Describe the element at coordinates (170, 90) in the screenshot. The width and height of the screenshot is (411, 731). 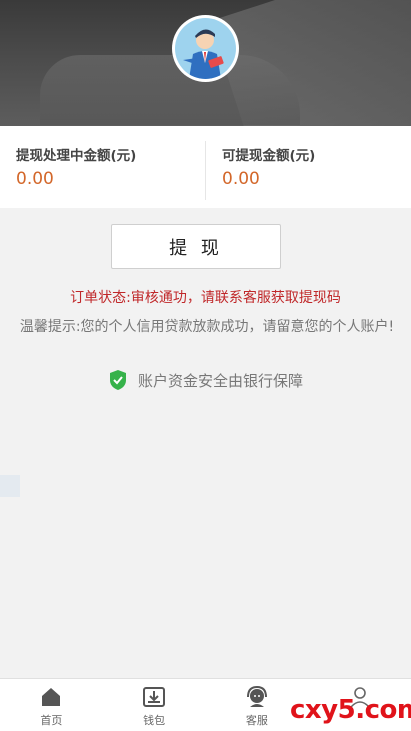
I see `banner-background-hand` at that location.